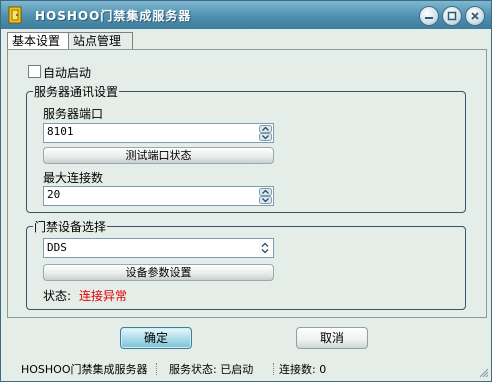 Image resolution: width=492 pixels, height=382 pixels. What do you see at coordinates (103, 296) in the screenshot?
I see `connection-status-value: 连接异常` at bounding box center [103, 296].